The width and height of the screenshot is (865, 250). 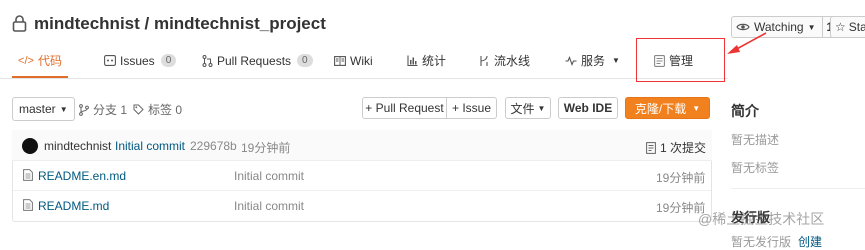 I want to click on tab-pipeline: 流水线, so click(x=504, y=60).